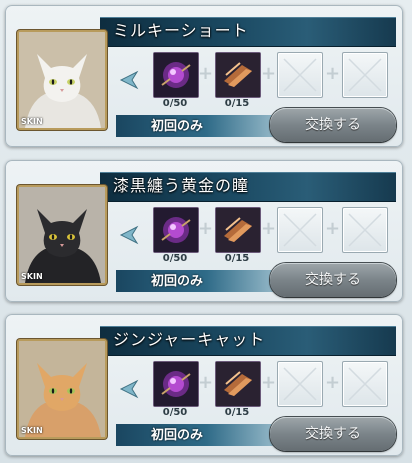 This screenshot has height=463, width=412. I want to click on card-title: 漆黒纏う黄金の瞳, so click(181, 185).